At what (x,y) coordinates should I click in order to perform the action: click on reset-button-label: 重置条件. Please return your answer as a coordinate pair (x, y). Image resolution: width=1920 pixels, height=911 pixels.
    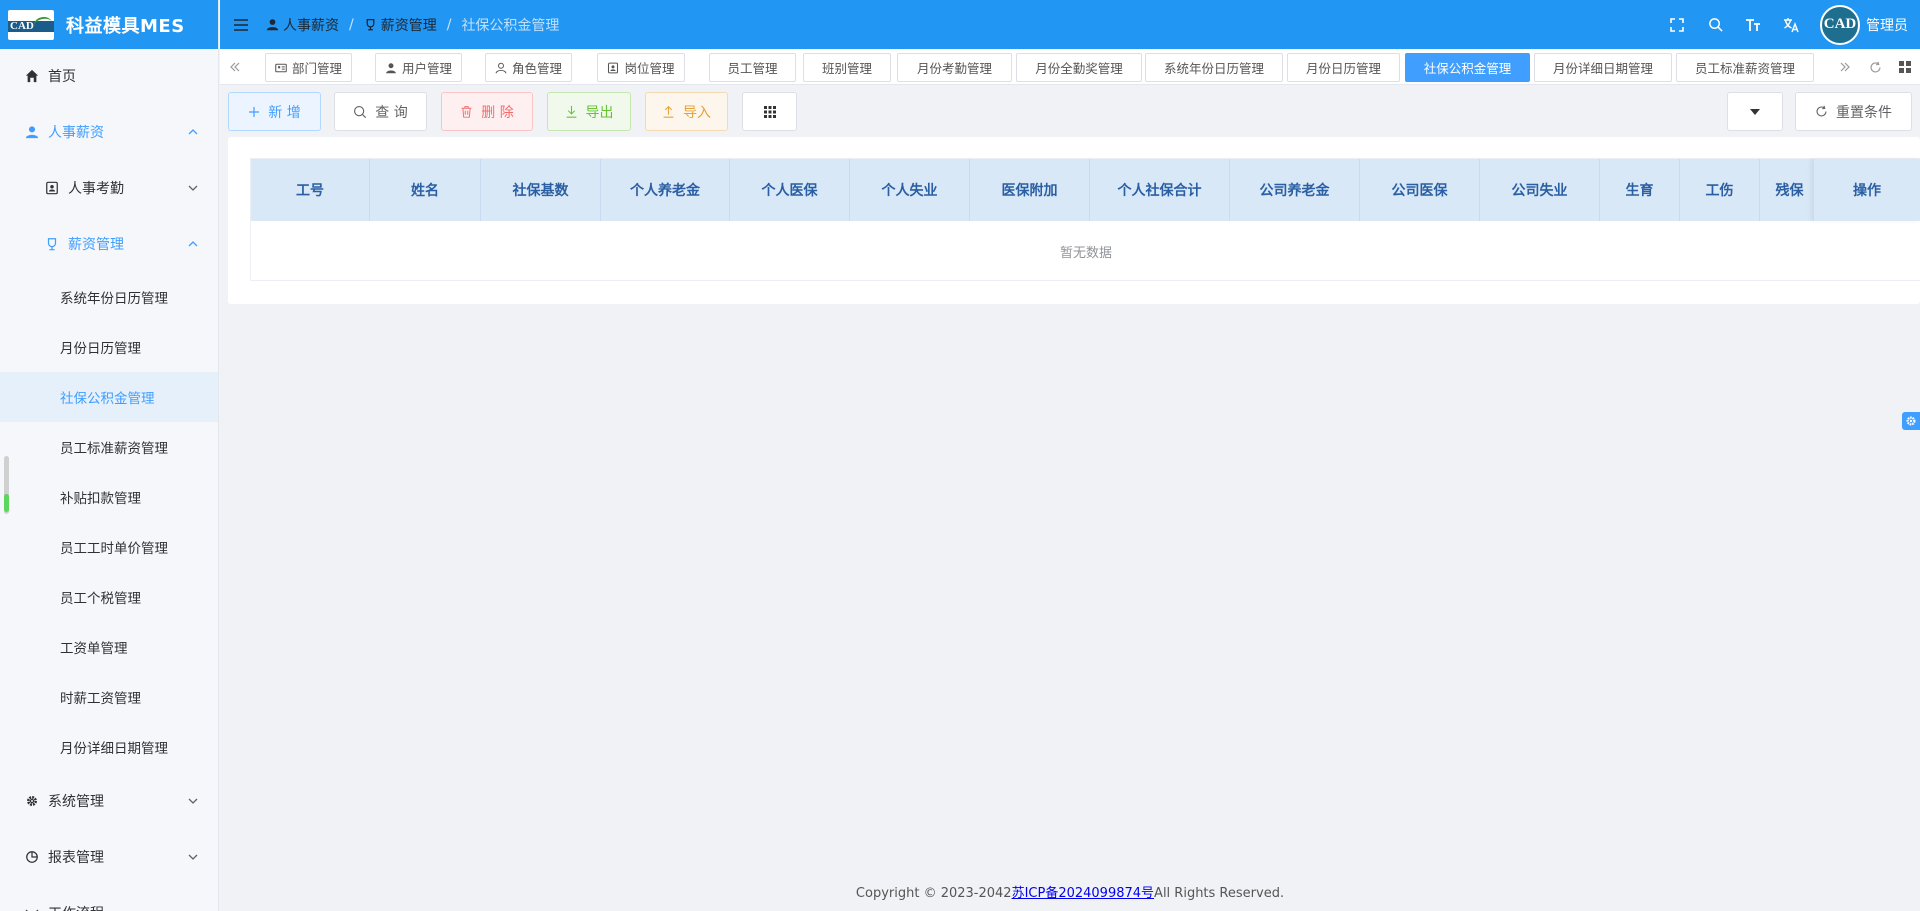
    Looking at the image, I should click on (1864, 112).